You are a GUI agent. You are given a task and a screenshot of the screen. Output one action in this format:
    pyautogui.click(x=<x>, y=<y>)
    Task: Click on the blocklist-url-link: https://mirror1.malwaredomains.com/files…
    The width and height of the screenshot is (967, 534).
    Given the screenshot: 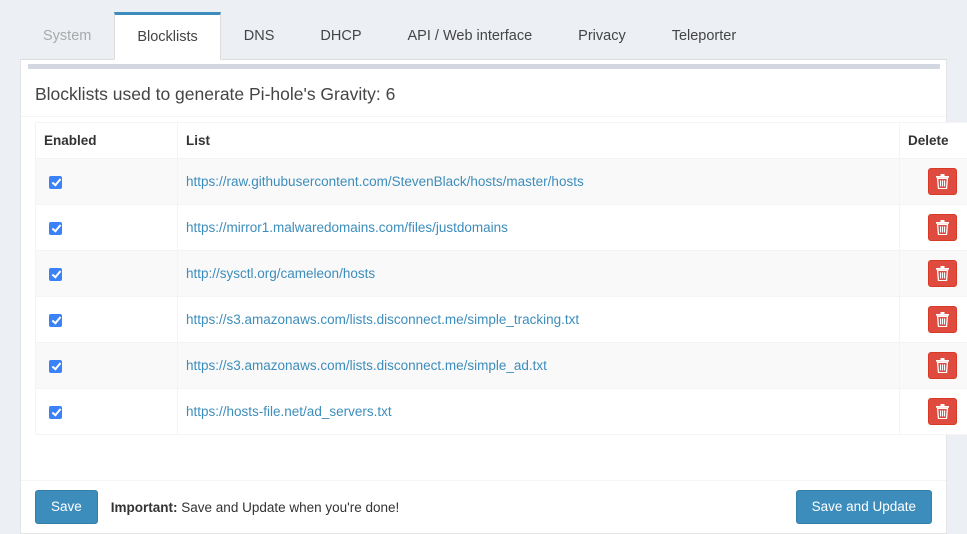 What is the action you would take?
    pyautogui.click(x=347, y=227)
    